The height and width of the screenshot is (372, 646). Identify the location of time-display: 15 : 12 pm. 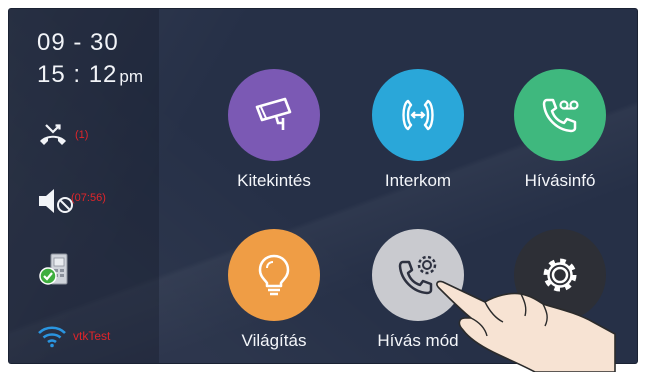
(90, 75).